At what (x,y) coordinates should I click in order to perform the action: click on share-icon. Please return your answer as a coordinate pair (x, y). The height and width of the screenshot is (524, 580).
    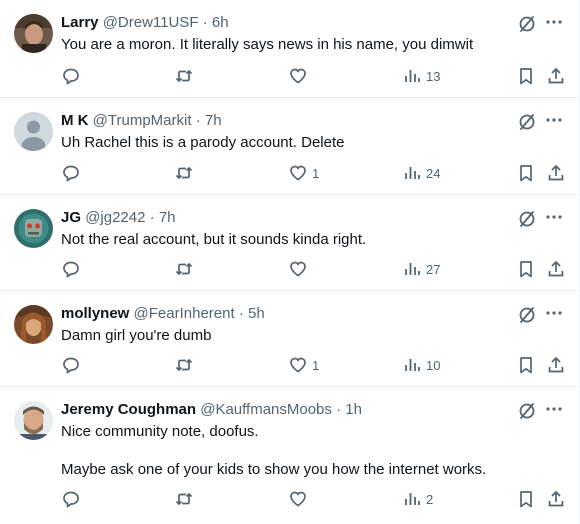
    Looking at the image, I should click on (556, 269).